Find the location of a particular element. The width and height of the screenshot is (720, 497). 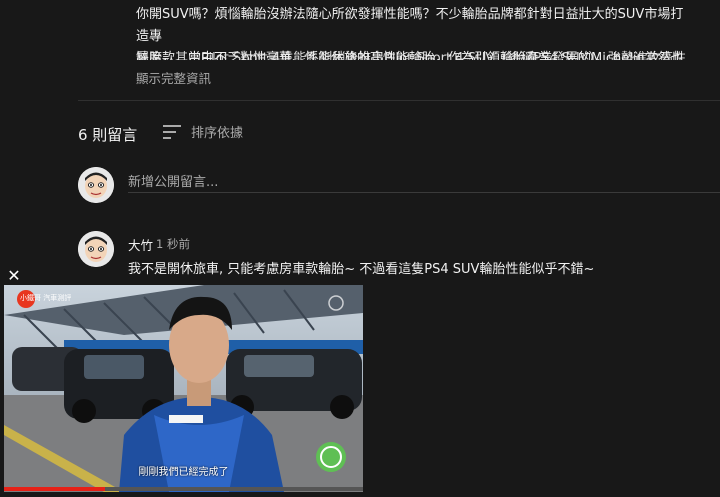

sort-button: 排序依據 is located at coordinates (203, 131).